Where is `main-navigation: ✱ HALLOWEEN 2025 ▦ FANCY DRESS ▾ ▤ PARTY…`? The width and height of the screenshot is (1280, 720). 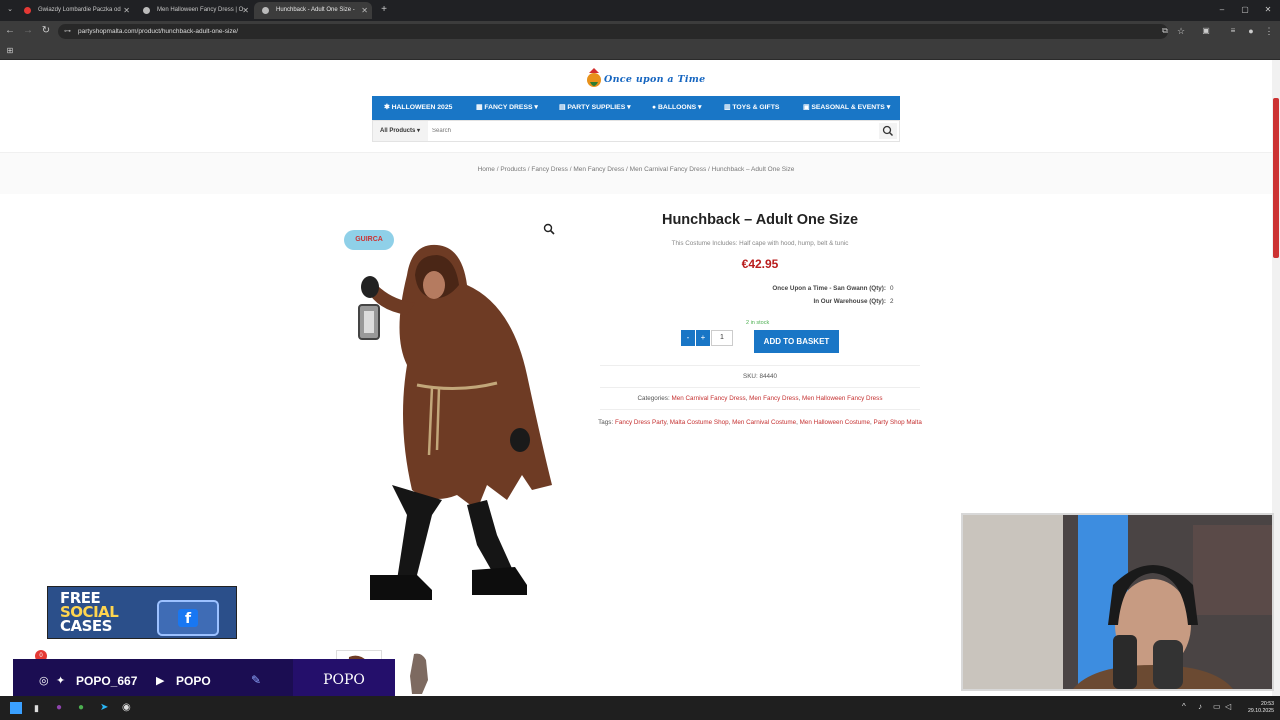 main-navigation: ✱ HALLOWEEN 2025 ▦ FANCY DRESS ▾ ▤ PARTY… is located at coordinates (636, 108).